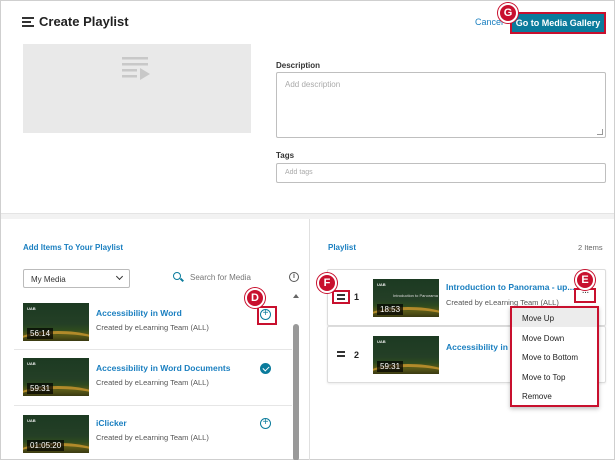 This screenshot has height=460, width=615. I want to click on playlist-thumbnail-placeholder, so click(137, 88).